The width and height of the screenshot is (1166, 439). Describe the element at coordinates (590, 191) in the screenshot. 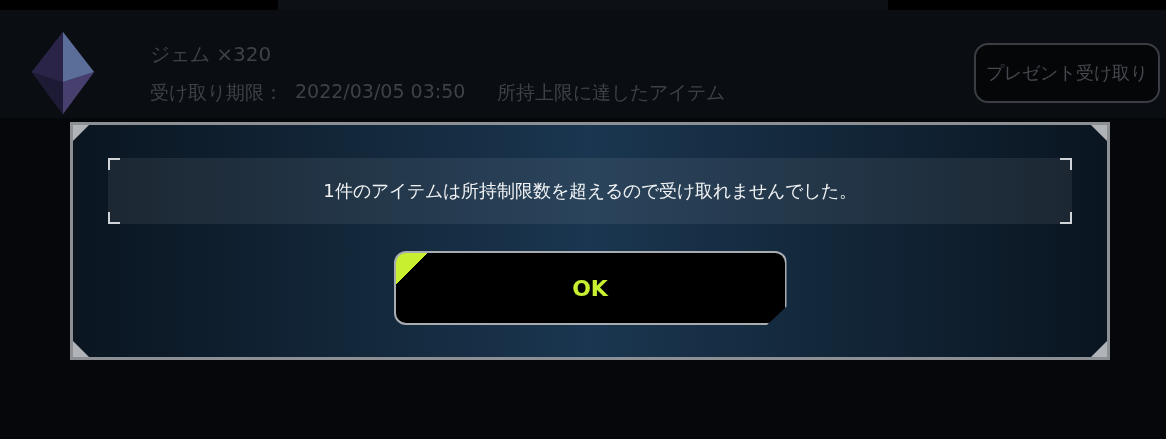

I see `dialog-message: 1件のアイテムは所持制限数を超えるので受け取れませんでした。` at that location.